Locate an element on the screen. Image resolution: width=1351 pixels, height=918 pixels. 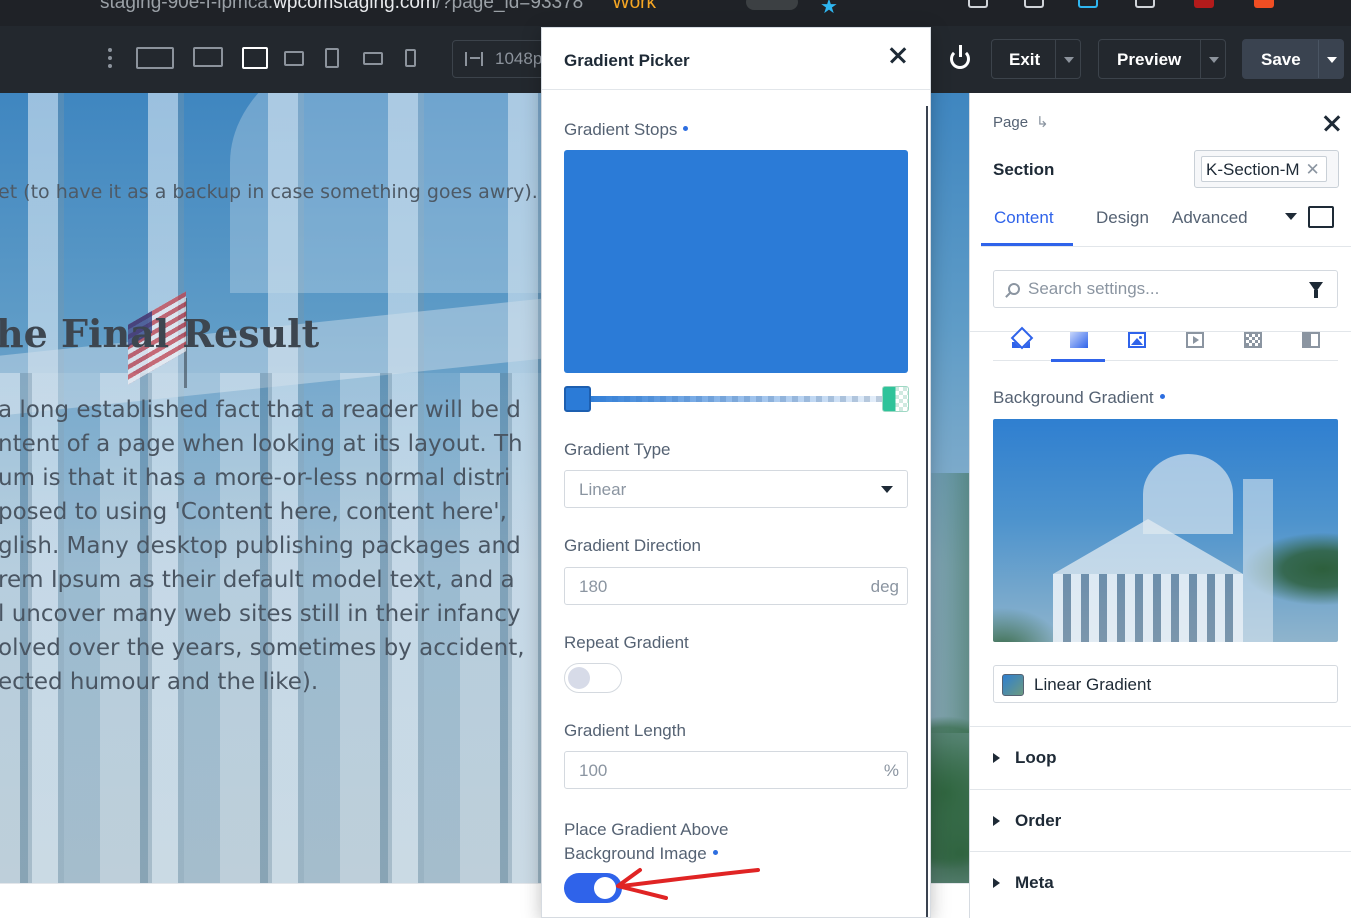
search-icon is located at coordinates (1014, 289).